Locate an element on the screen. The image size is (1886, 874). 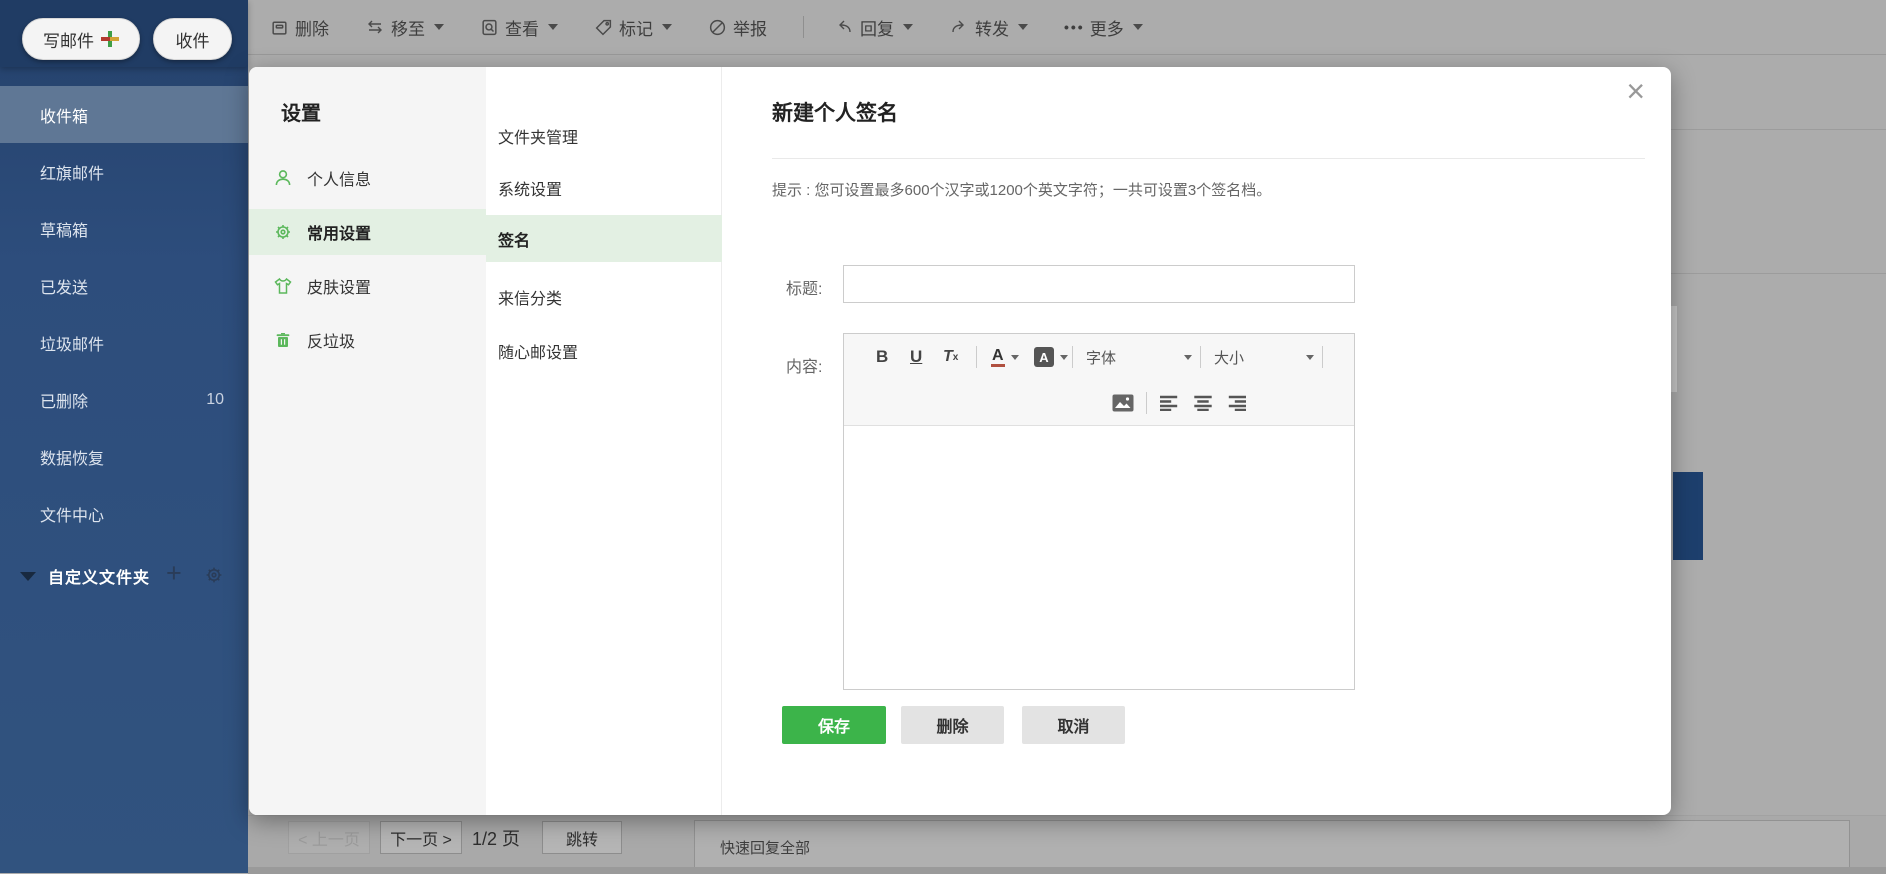
sidebar-item-label: 垃圾邮件 is located at coordinates (72, 345).